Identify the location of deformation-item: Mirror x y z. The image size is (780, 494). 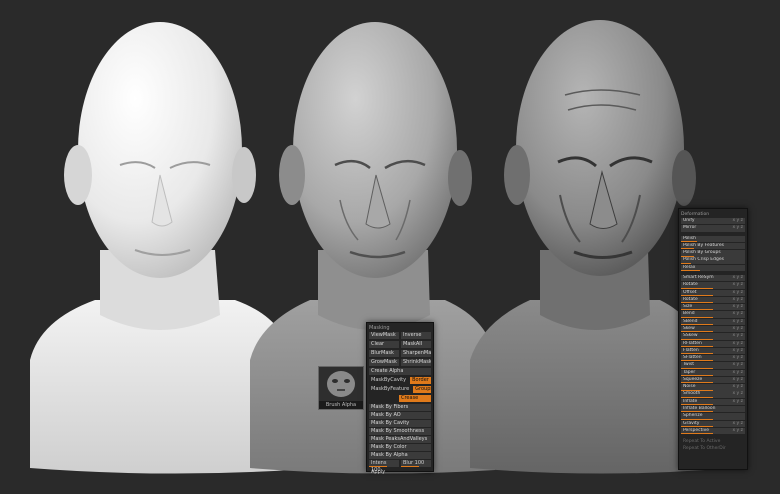
(713, 228).